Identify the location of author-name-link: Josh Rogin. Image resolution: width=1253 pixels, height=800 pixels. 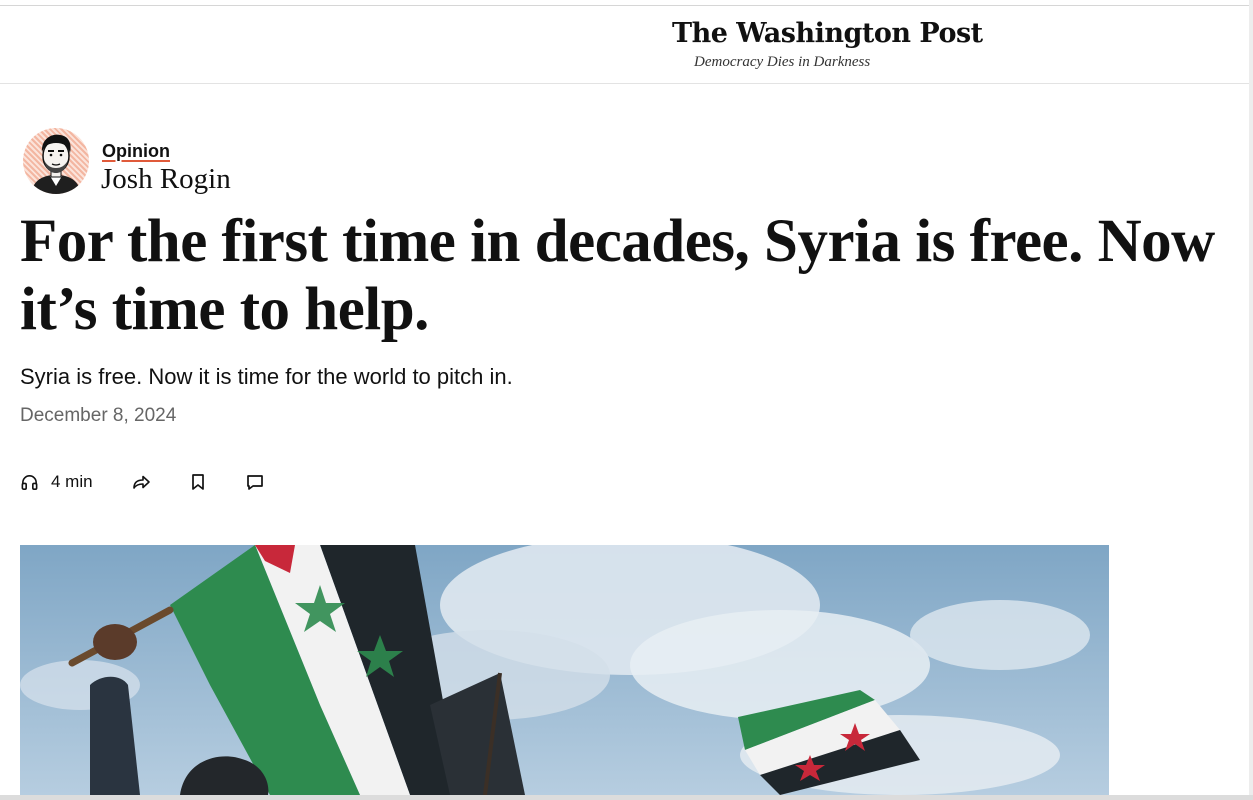
(166, 179).